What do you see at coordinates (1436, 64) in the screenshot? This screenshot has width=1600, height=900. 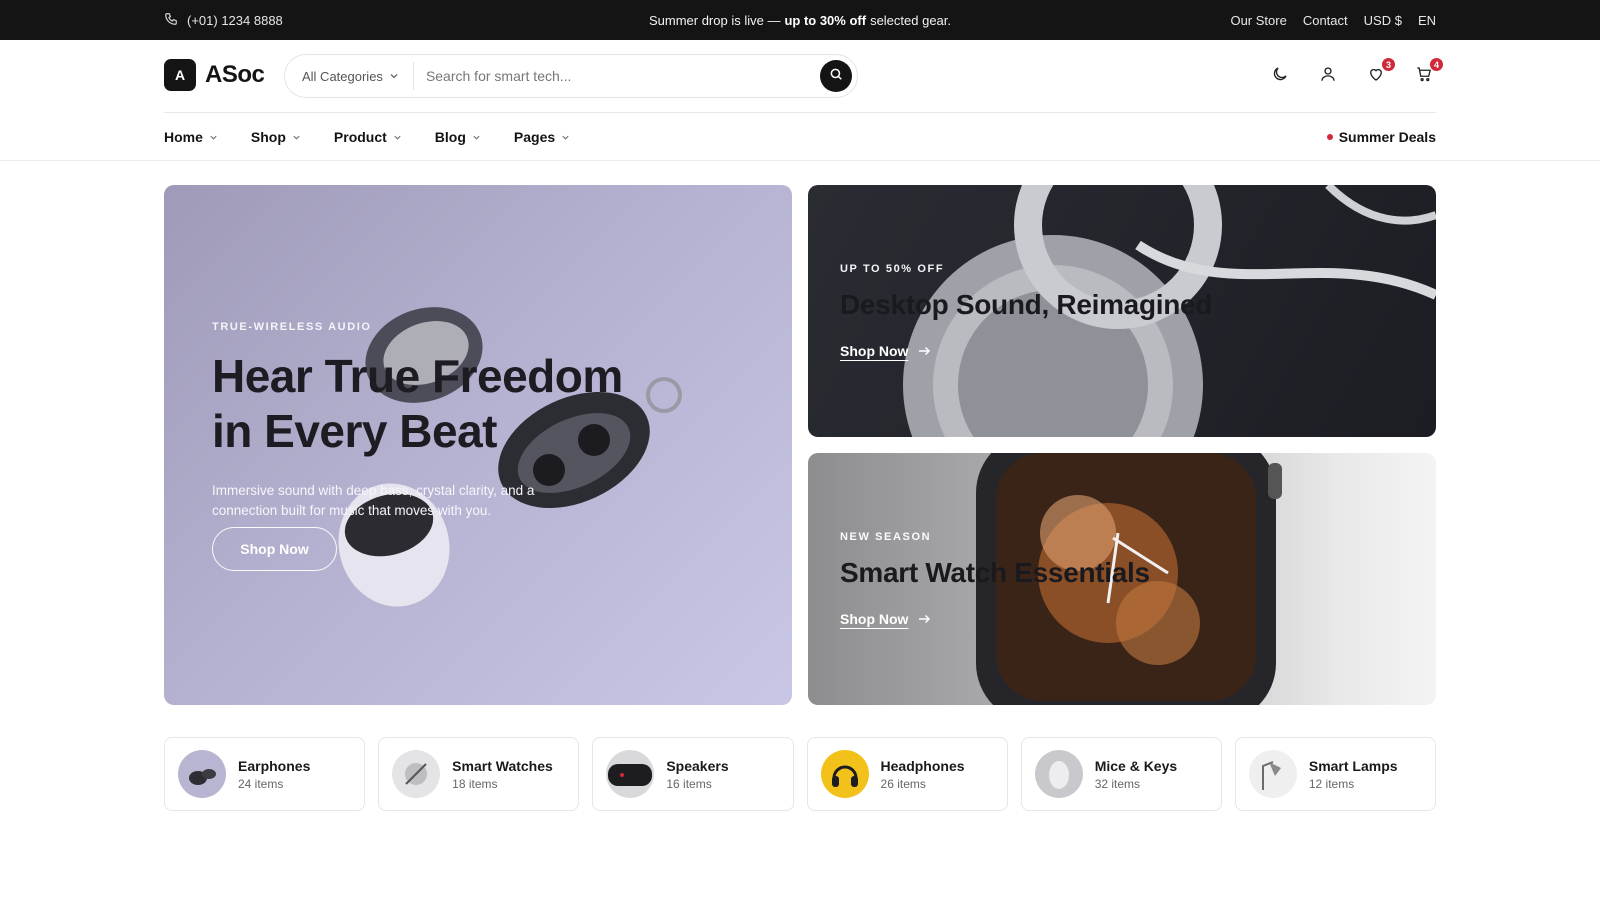 I see `cart-count-badge: 4` at bounding box center [1436, 64].